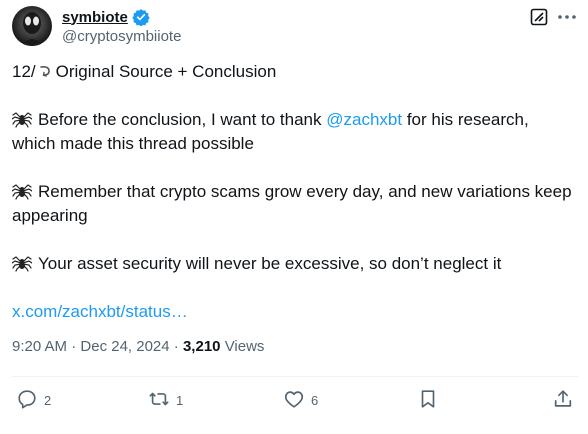 Image resolution: width=588 pixels, height=434 pixels. I want to click on reply-icon, so click(27, 400).